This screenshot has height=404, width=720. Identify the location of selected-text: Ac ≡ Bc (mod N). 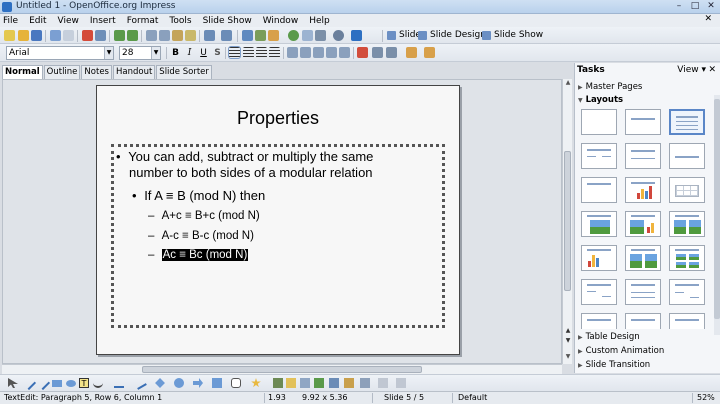
(205, 255).